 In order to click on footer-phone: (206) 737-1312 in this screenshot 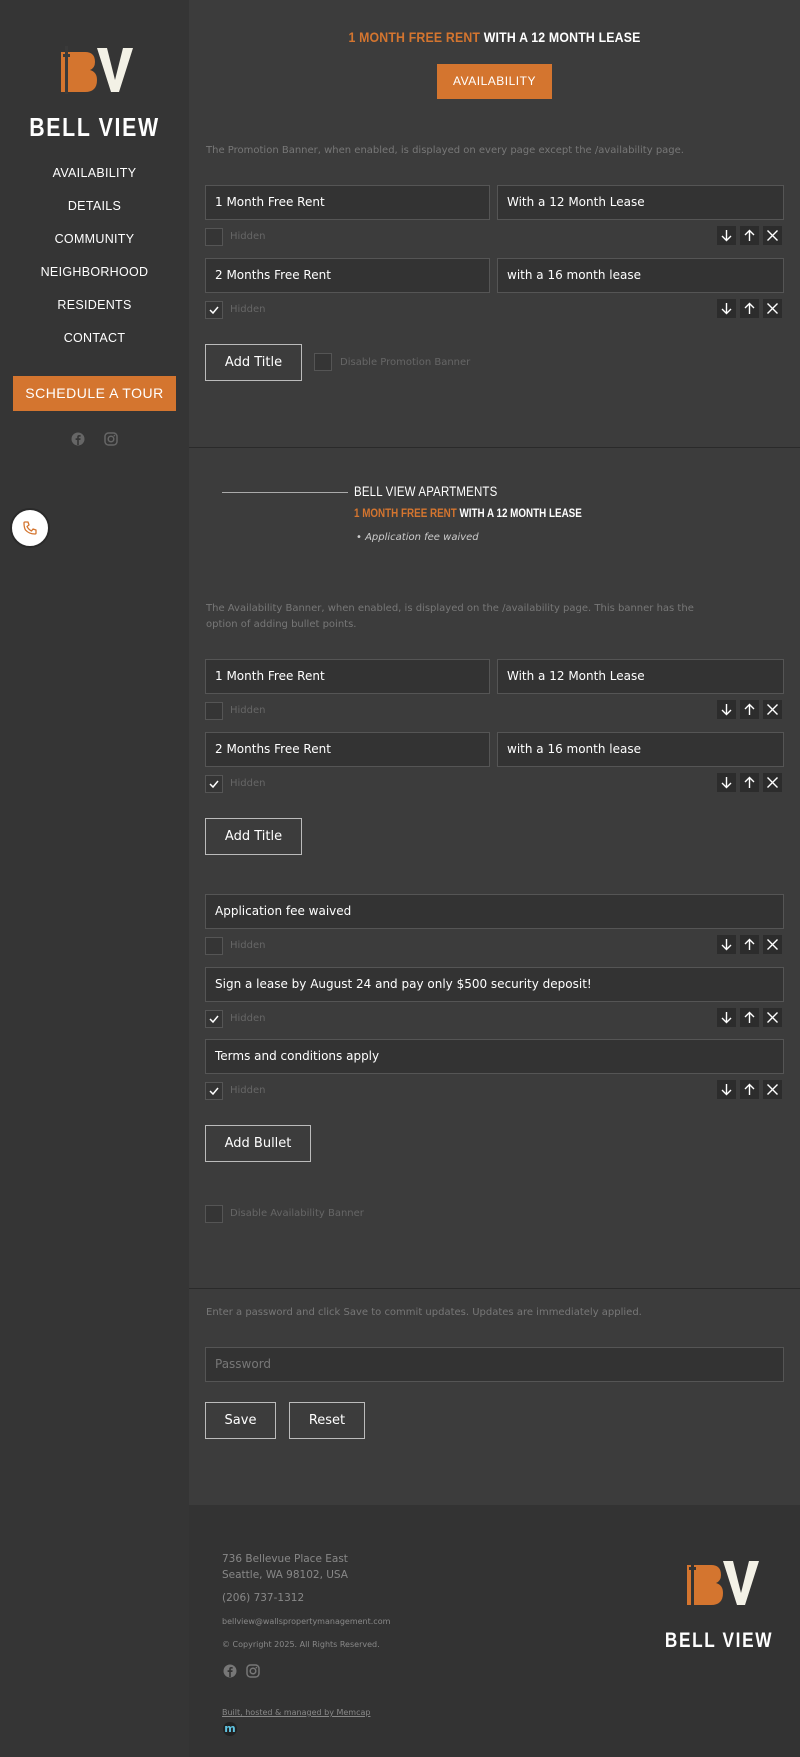, I will do `click(263, 1598)`.